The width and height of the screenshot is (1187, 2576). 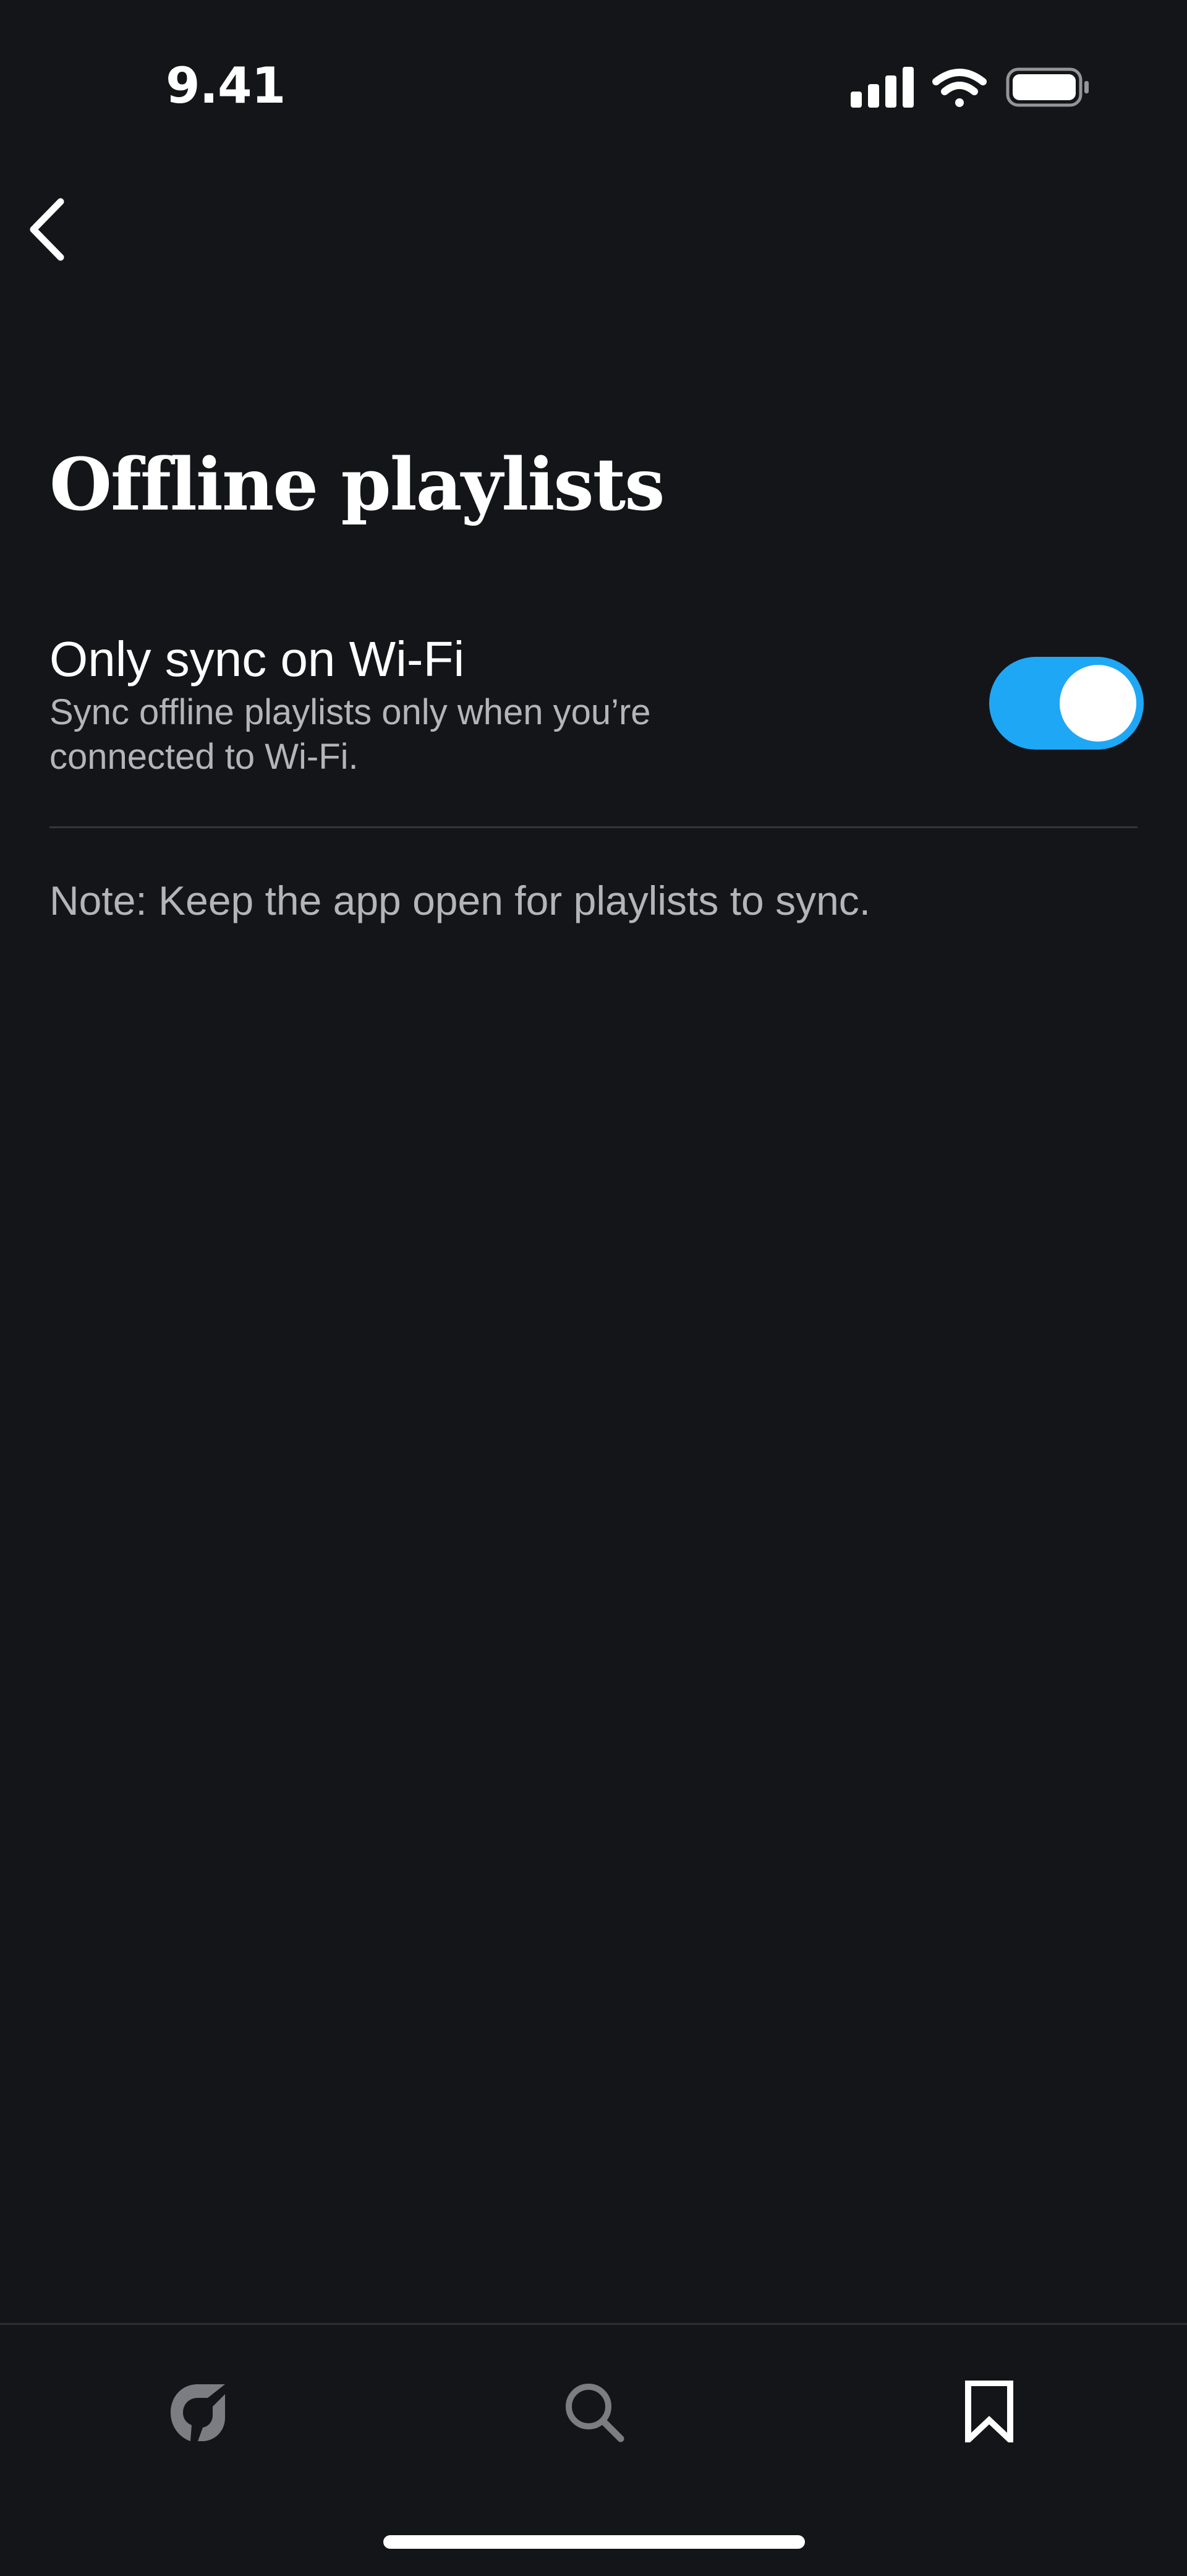 What do you see at coordinates (226, 85) in the screenshot?
I see `status-time: 9.41` at bounding box center [226, 85].